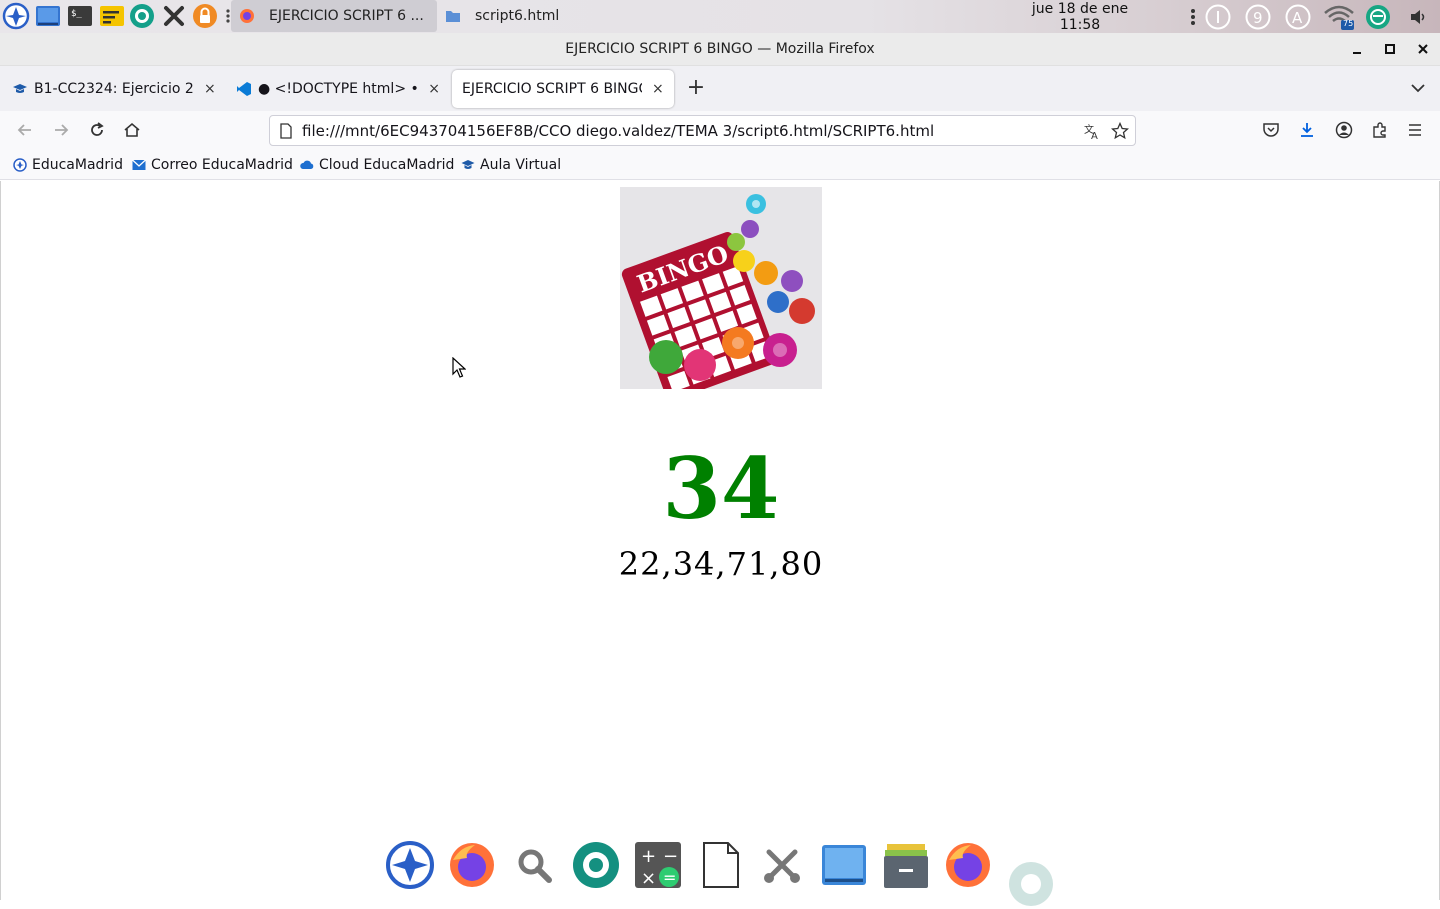  I want to click on dock-camera, so click(596, 865).